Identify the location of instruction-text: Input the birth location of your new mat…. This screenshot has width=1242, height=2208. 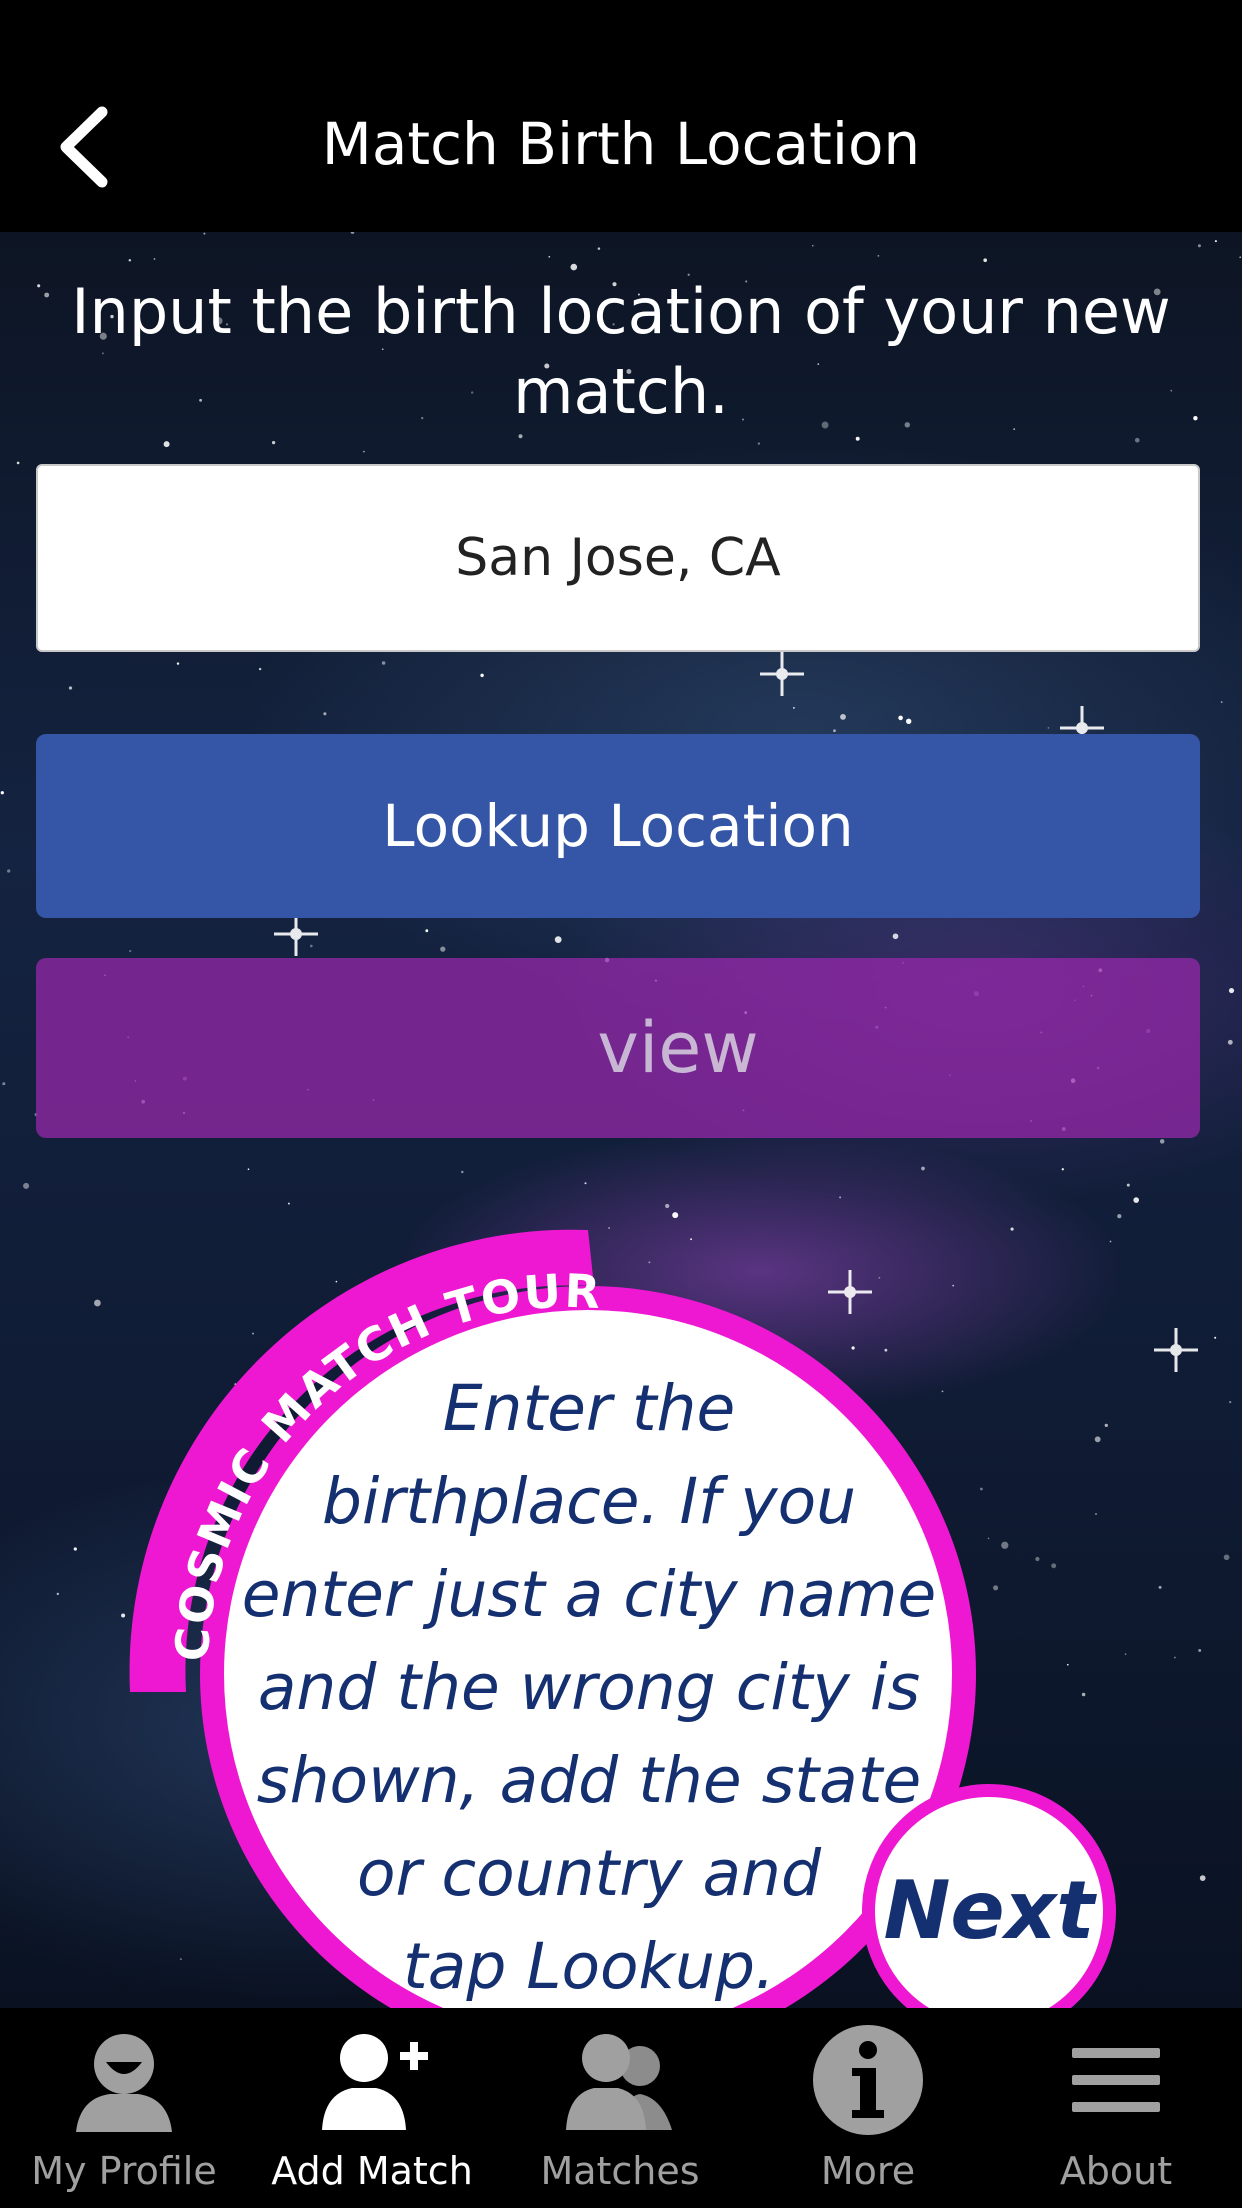
(621, 351).